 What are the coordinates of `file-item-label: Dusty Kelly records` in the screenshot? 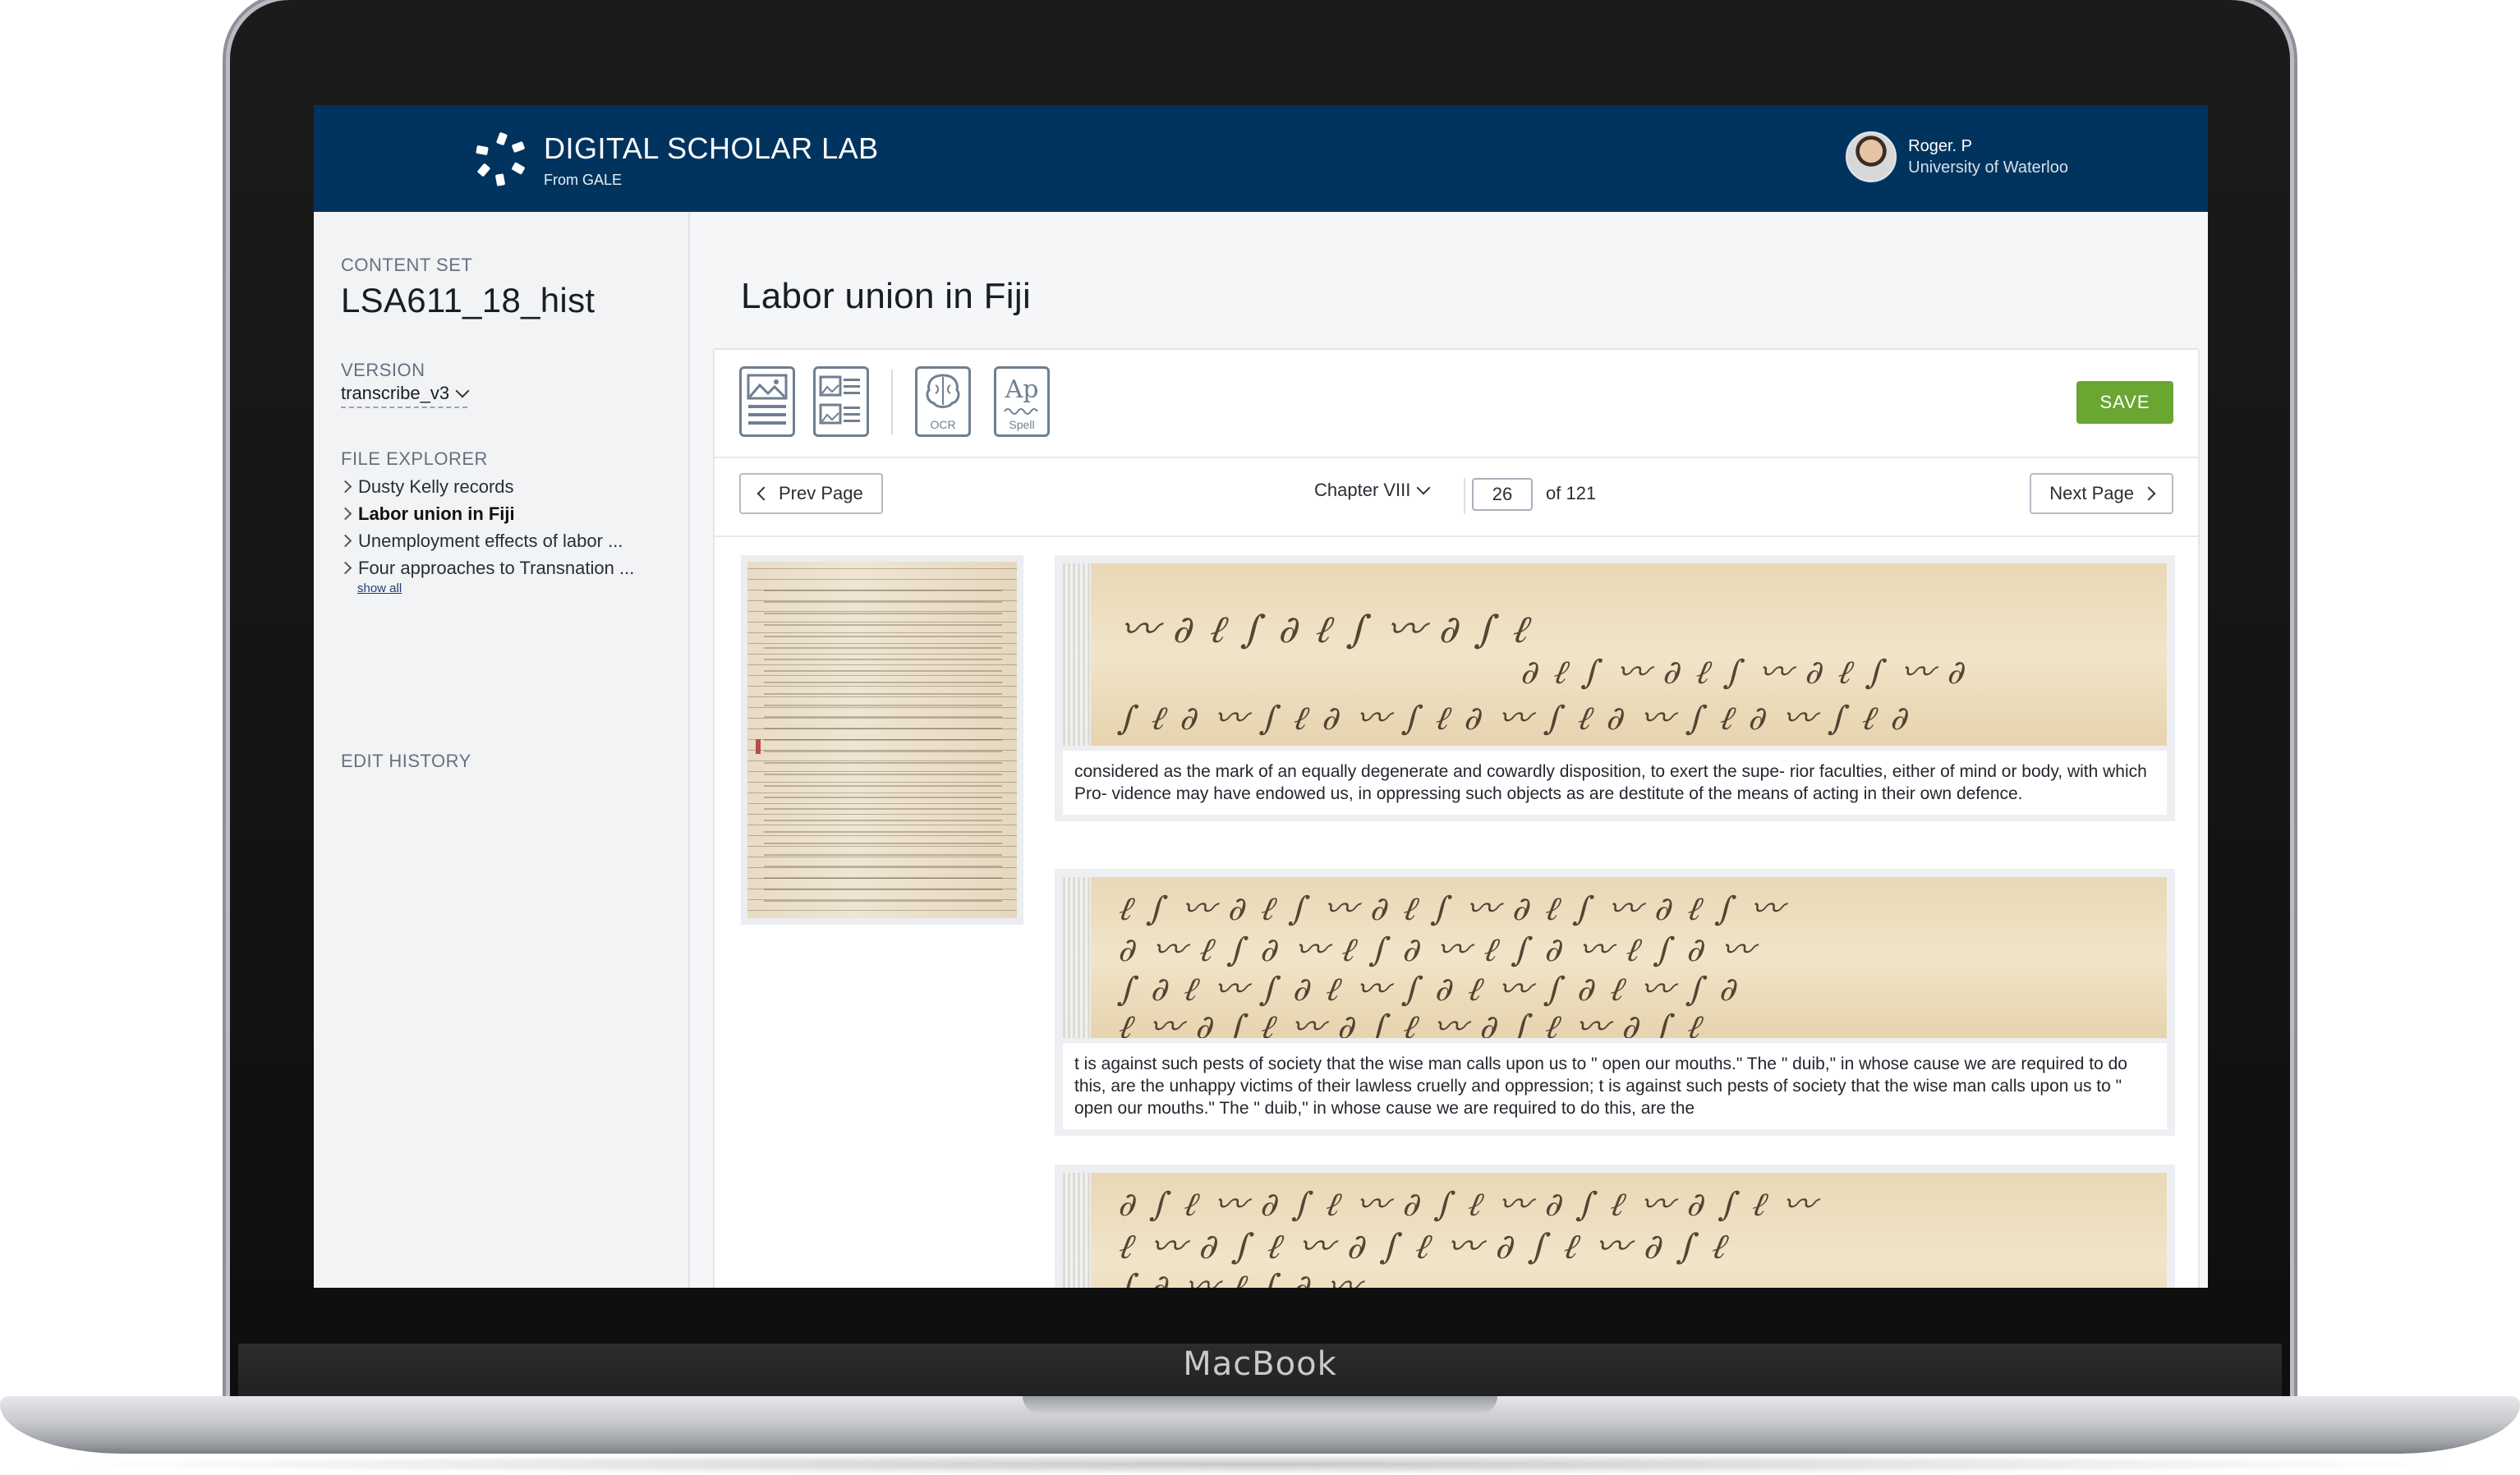 It's located at (436, 486).